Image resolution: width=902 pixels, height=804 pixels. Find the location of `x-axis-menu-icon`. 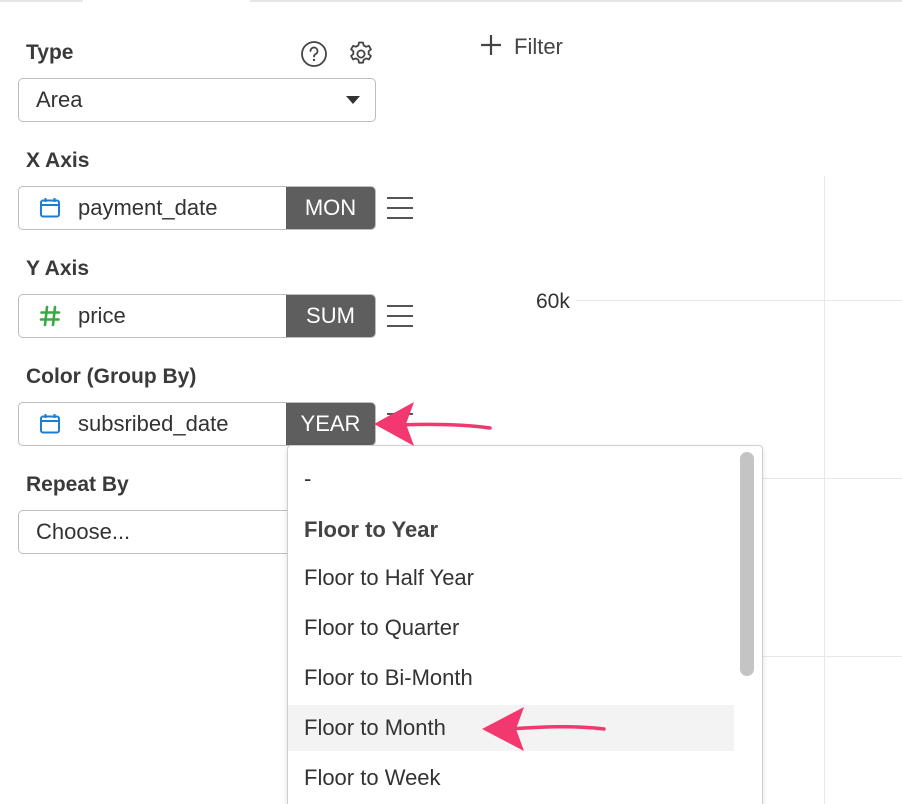

x-axis-menu-icon is located at coordinates (400, 208).